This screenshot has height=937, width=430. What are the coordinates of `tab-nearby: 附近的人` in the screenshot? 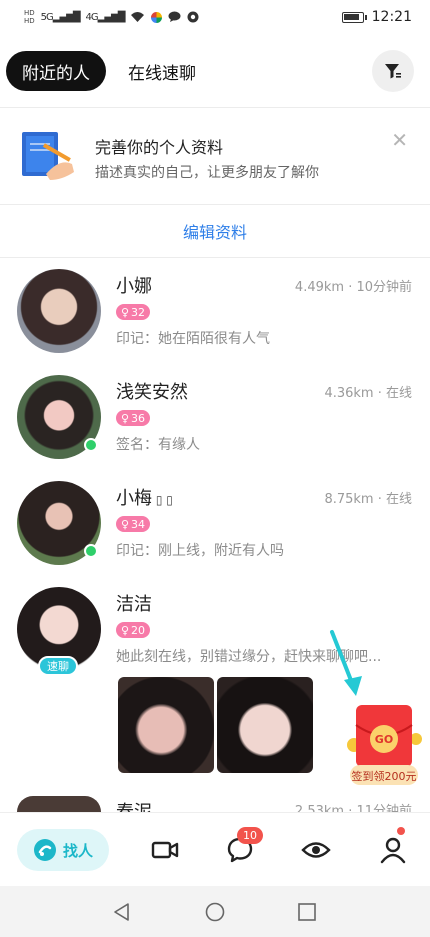 It's located at (56, 71).